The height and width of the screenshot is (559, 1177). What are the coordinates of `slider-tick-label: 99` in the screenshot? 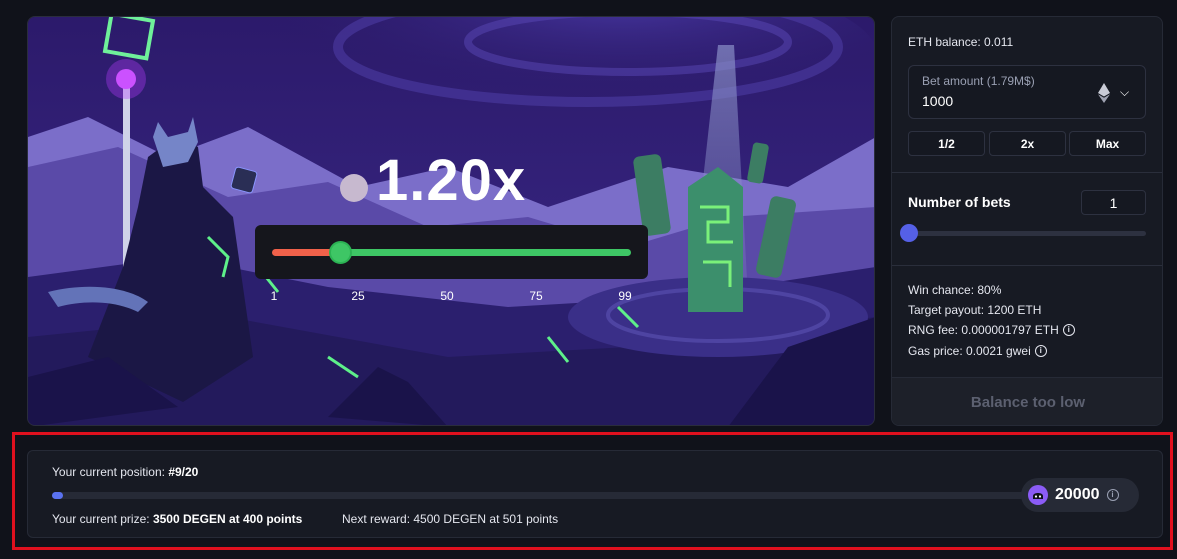 It's located at (625, 296).